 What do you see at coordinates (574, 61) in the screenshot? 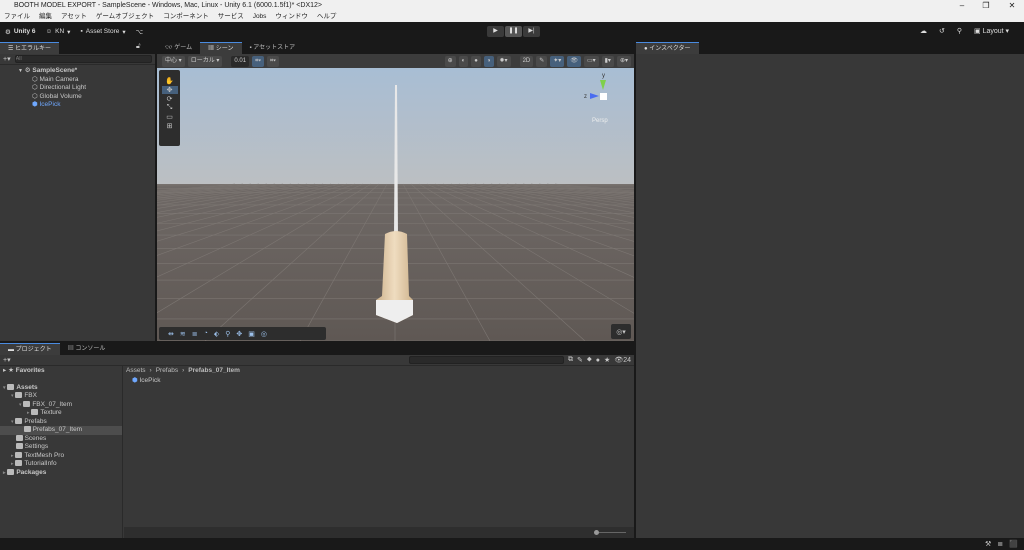
I see `visibility-icon: 👁︎` at bounding box center [574, 61].